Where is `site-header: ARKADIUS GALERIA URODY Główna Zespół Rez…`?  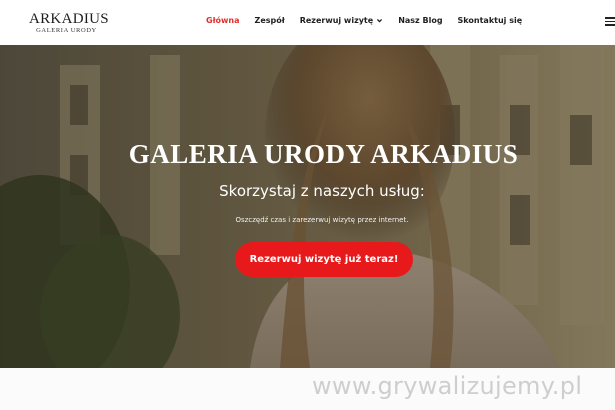
site-header: ARKADIUS GALERIA URODY Główna Zespół Rez… is located at coordinates (307, 22).